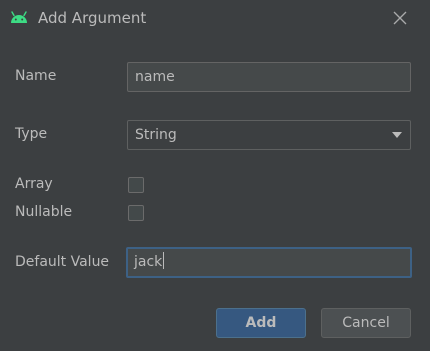 The width and height of the screenshot is (430, 351). I want to click on default-value-field-value: jack, so click(148, 262).